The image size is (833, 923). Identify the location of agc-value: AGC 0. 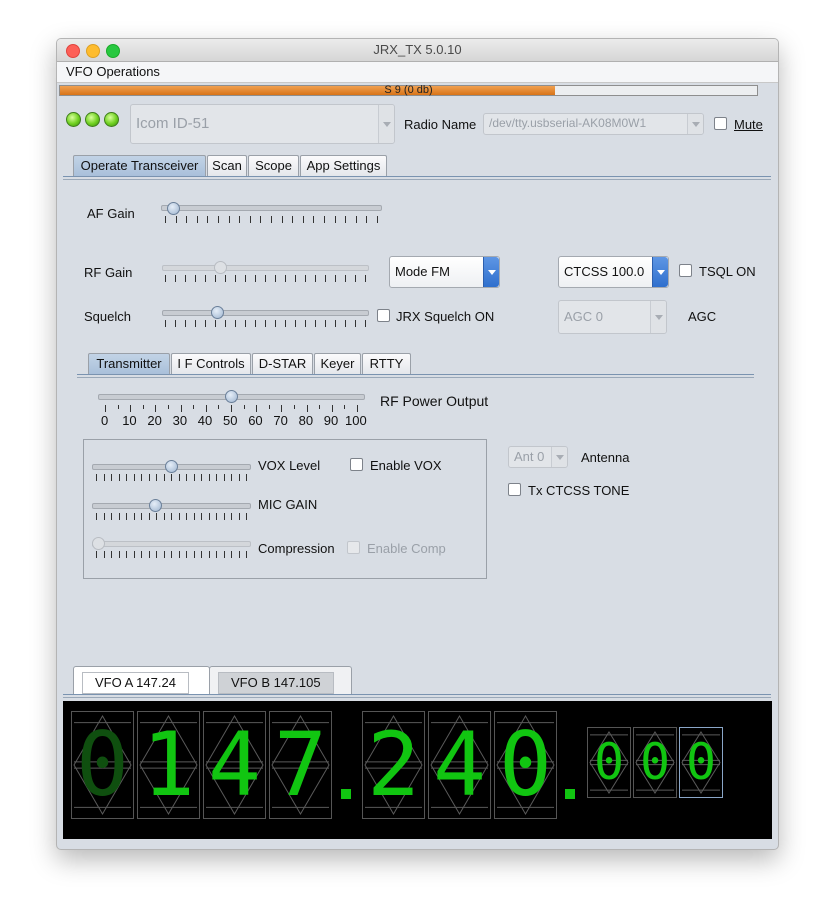
(584, 316).